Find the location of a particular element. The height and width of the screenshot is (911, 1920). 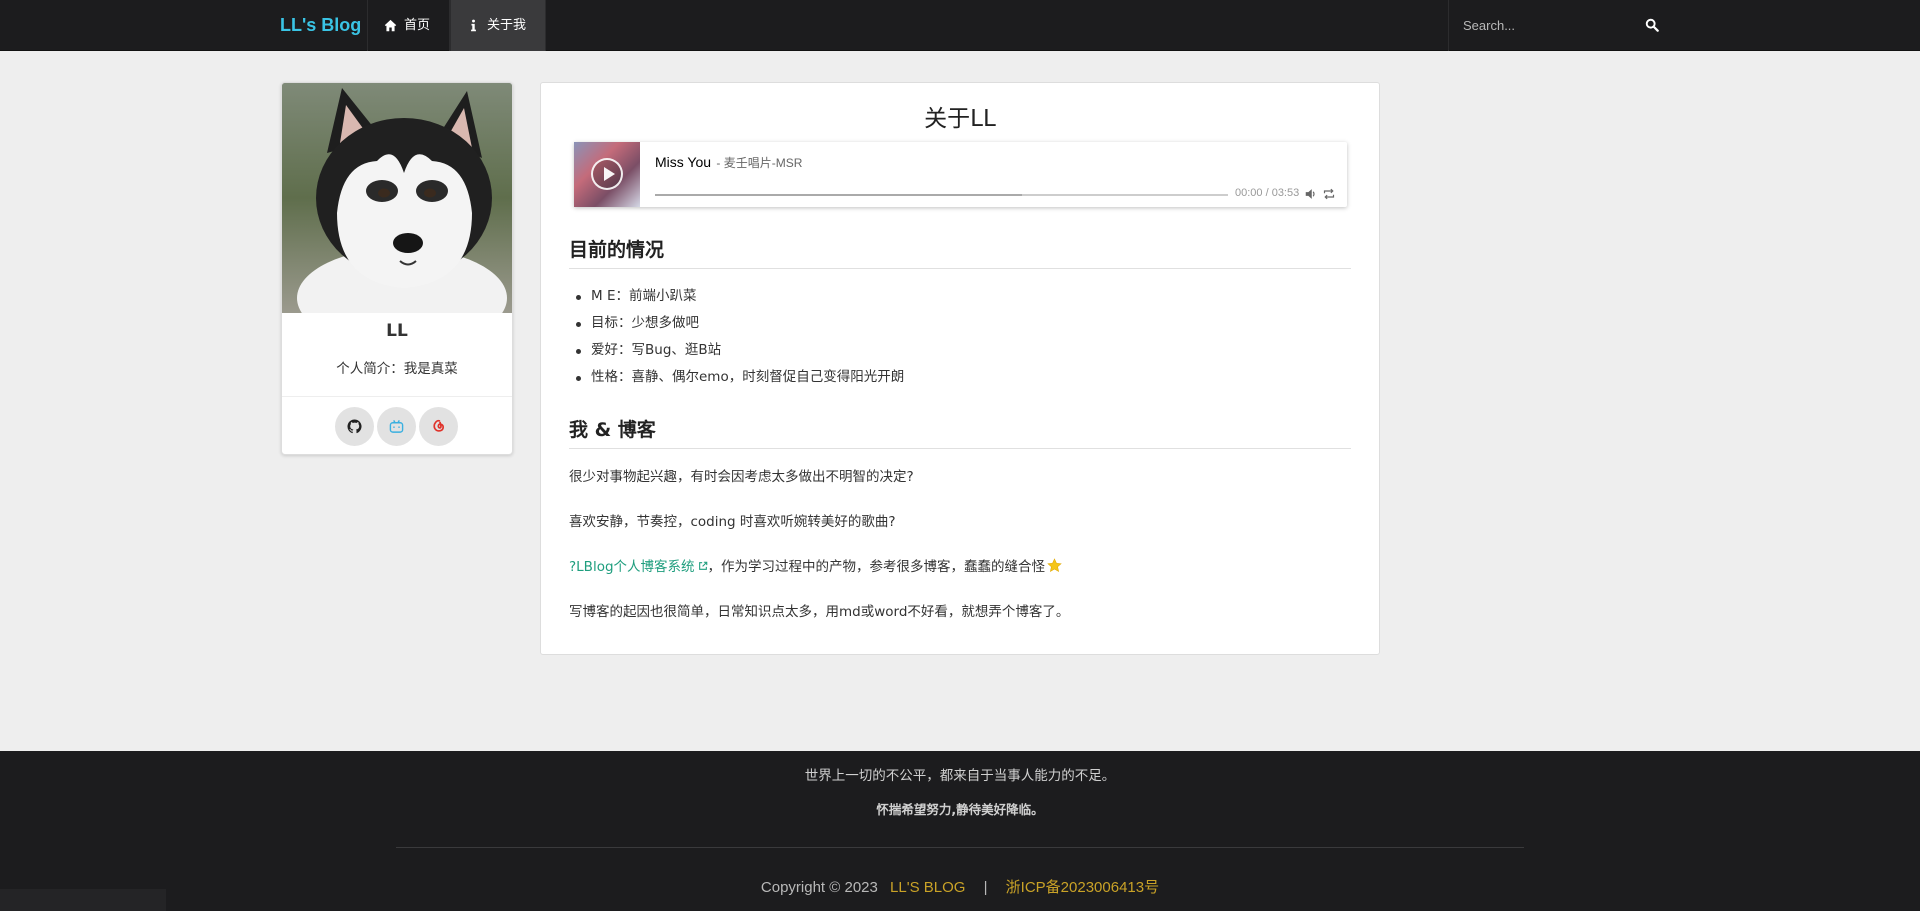

top-navbar: LL's Blog 首页 关于我 is located at coordinates (960, 25).